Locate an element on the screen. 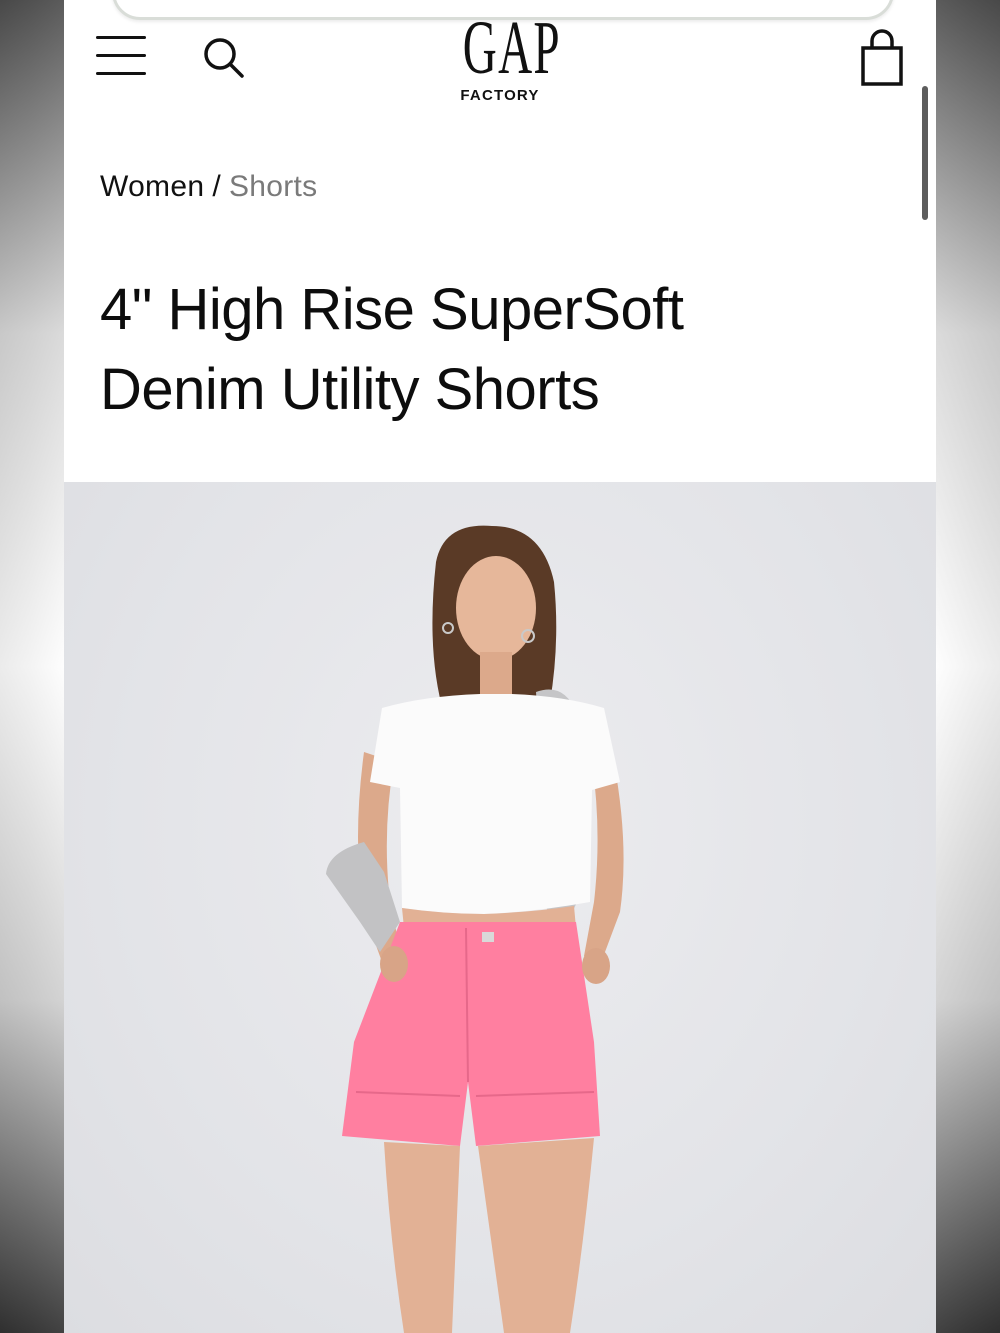 The height and width of the screenshot is (1333, 1000). site-header: GAP FACTORY is located at coordinates (500, 65).